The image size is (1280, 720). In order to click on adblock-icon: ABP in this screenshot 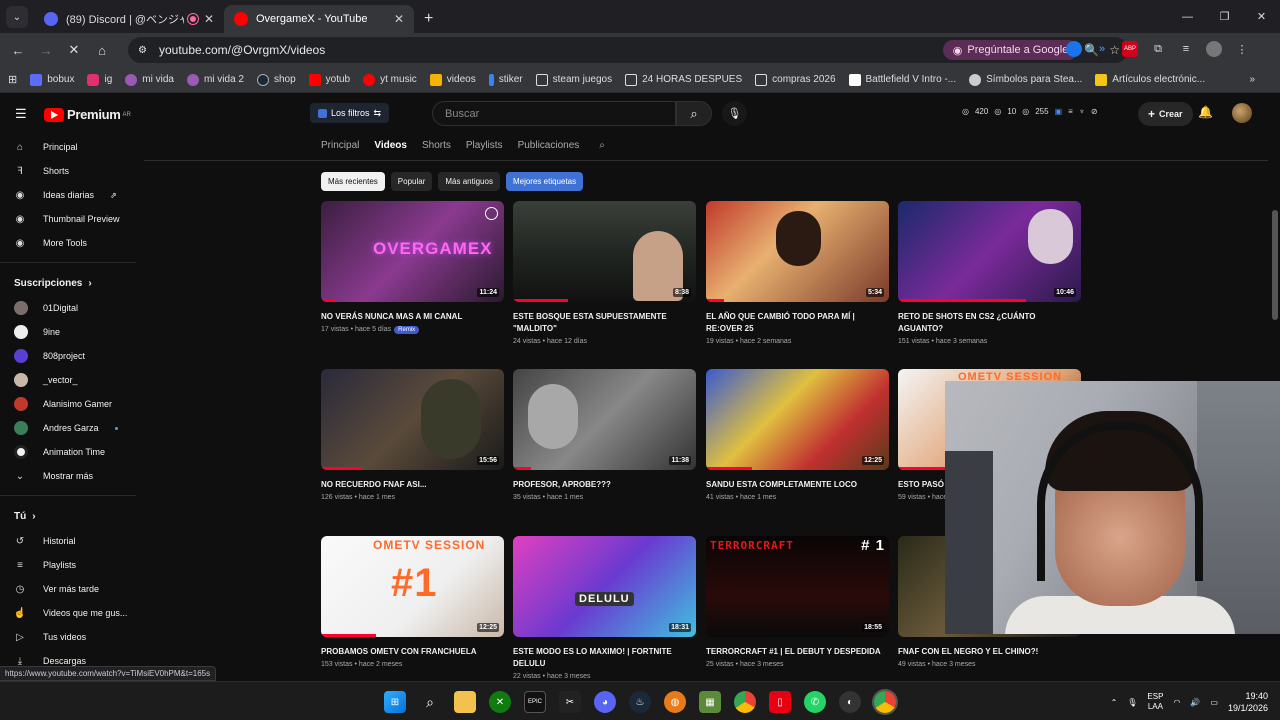, I will do `click(1130, 49)`.